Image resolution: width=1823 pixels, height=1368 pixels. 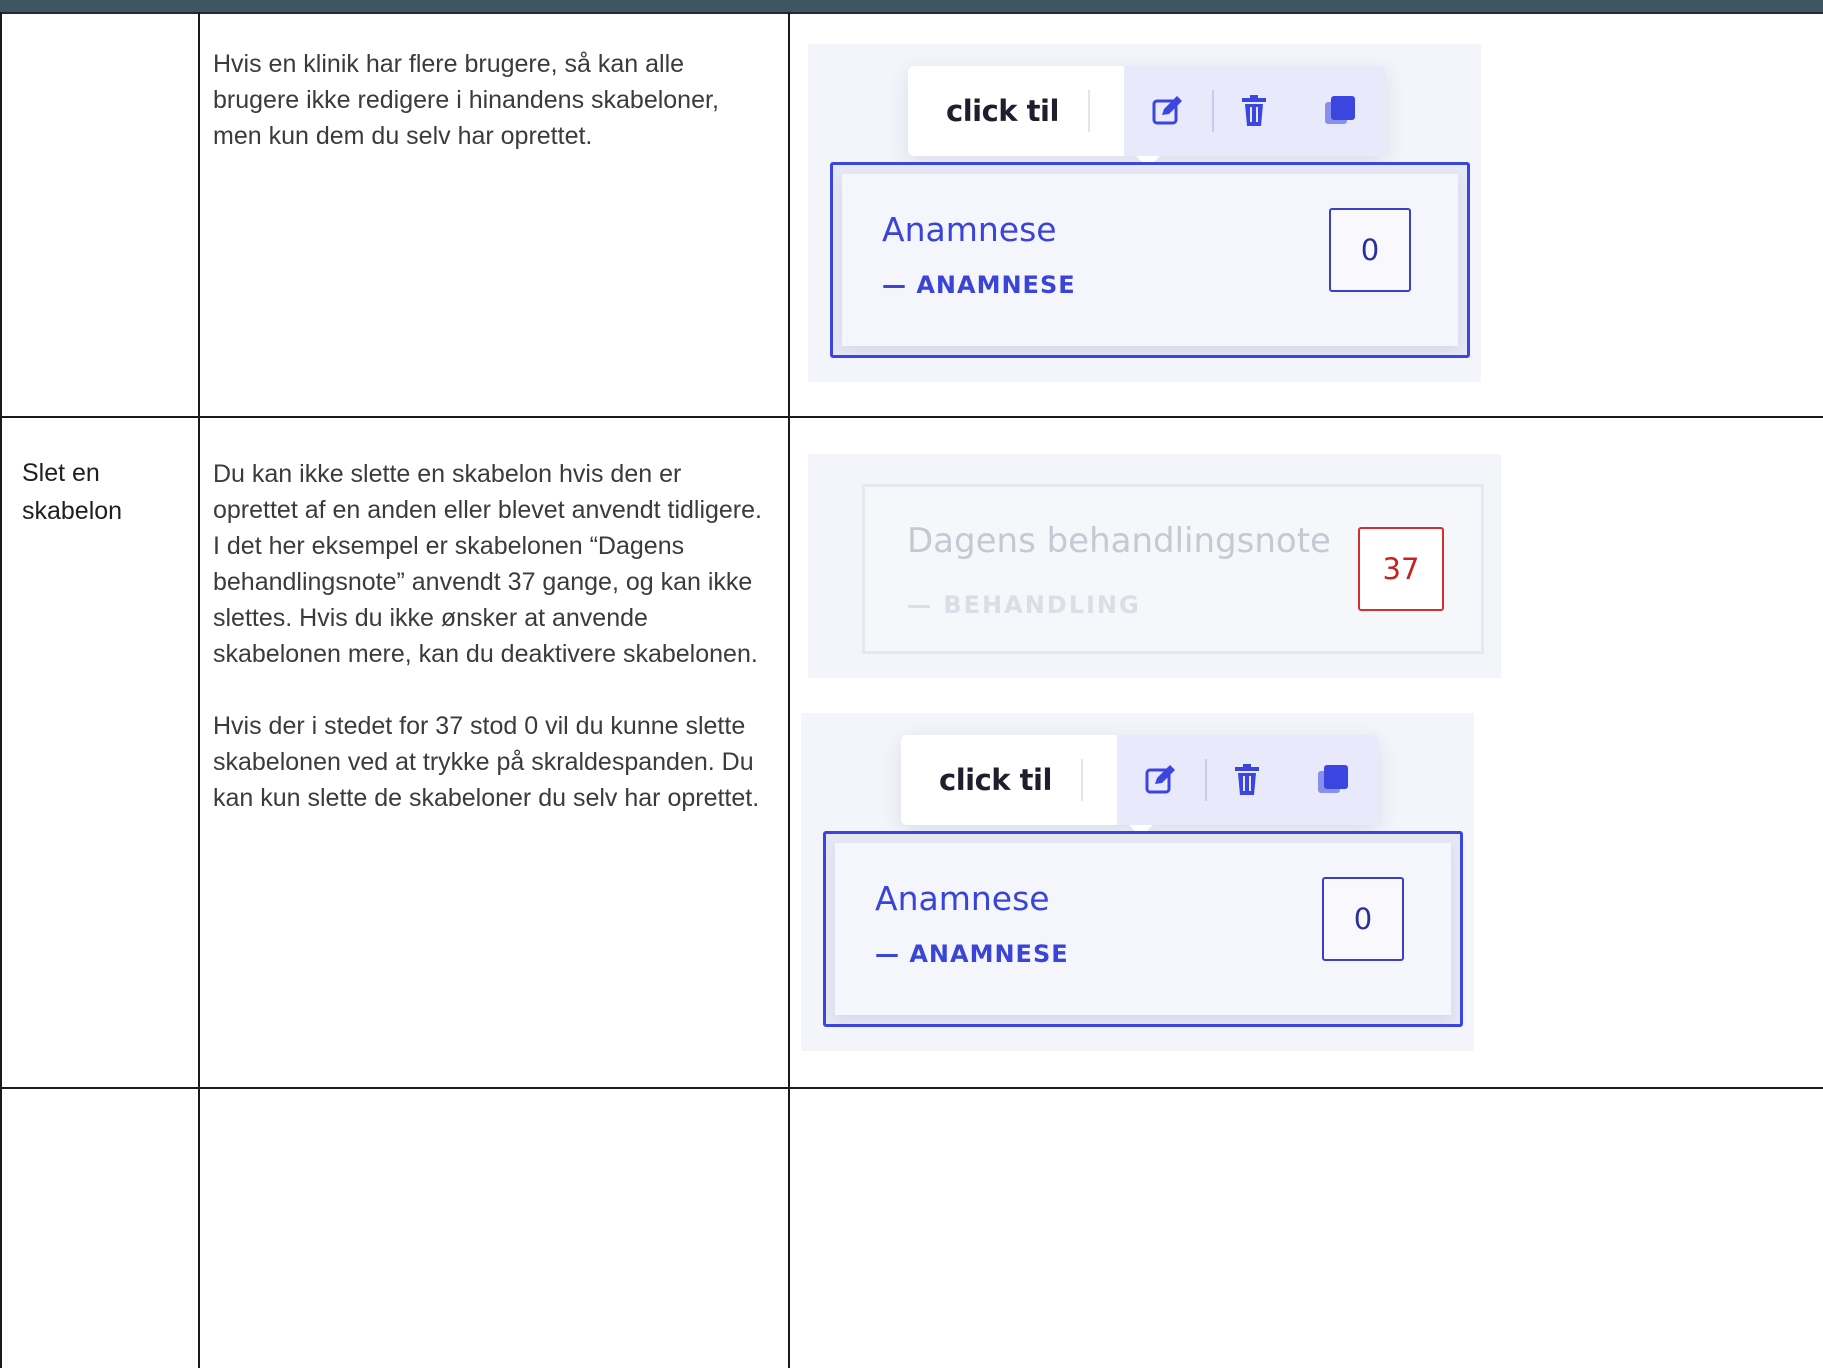 What do you see at coordinates (1119, 541) in the screenshot?
I see `template-title: Dagens behandlingsnote` at bounding box center [1119, 541].